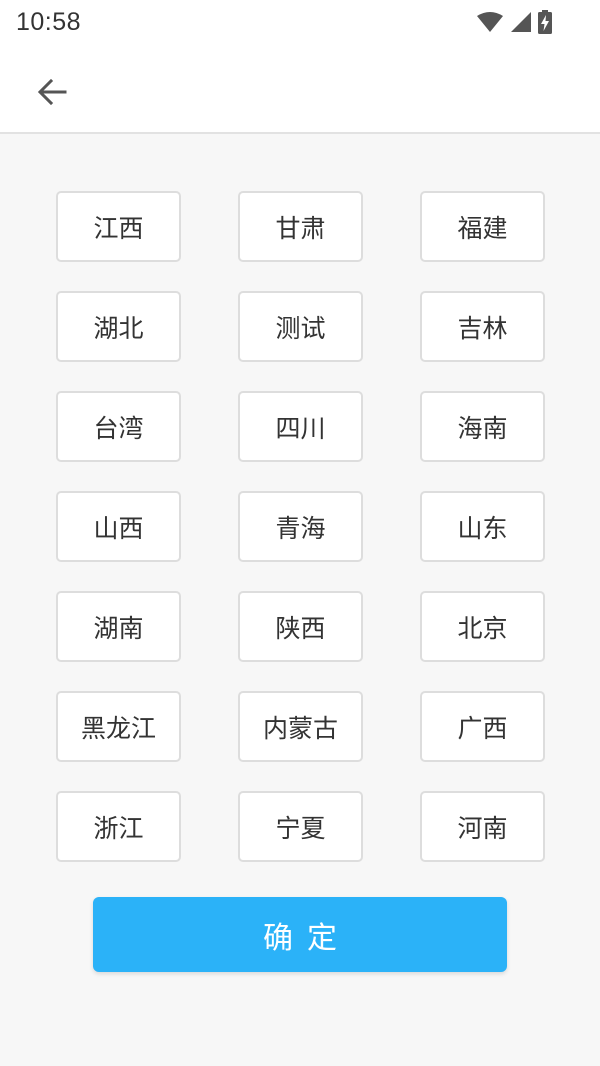  What do you see at coordinates (118, 526) in the screenshot?
I see `province-button: 山西` at bounding box center [118, 526].